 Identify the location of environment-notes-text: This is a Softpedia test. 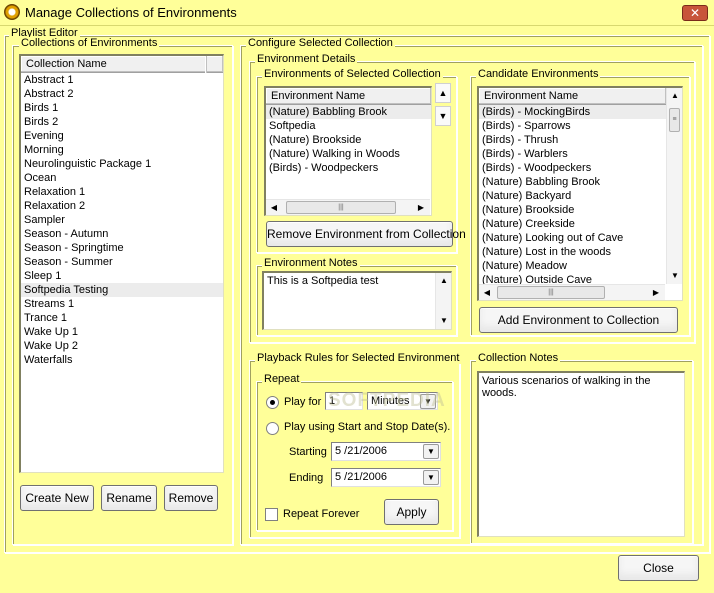
(323, 281).